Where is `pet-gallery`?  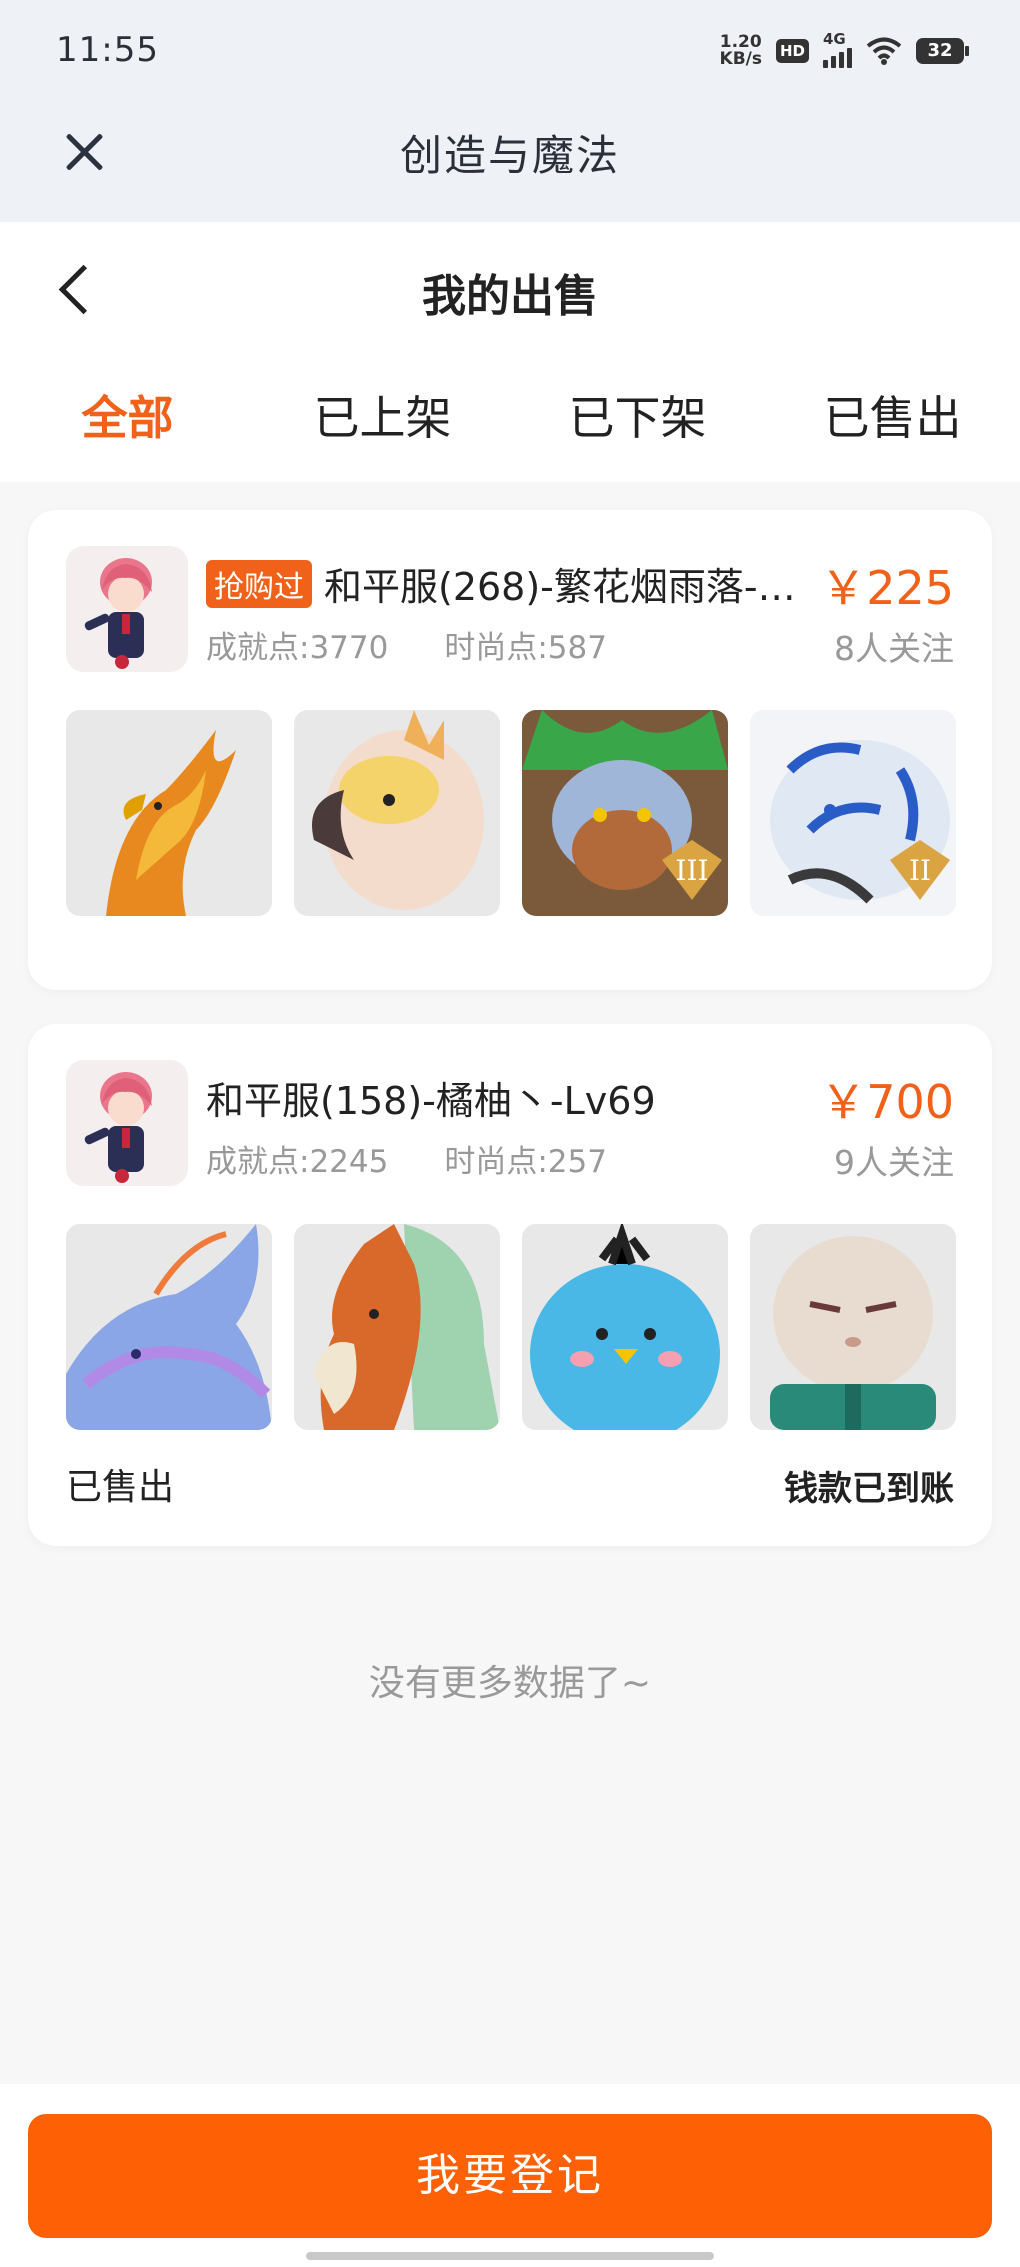 pet-gallery is located at coordinates (511, 1327).